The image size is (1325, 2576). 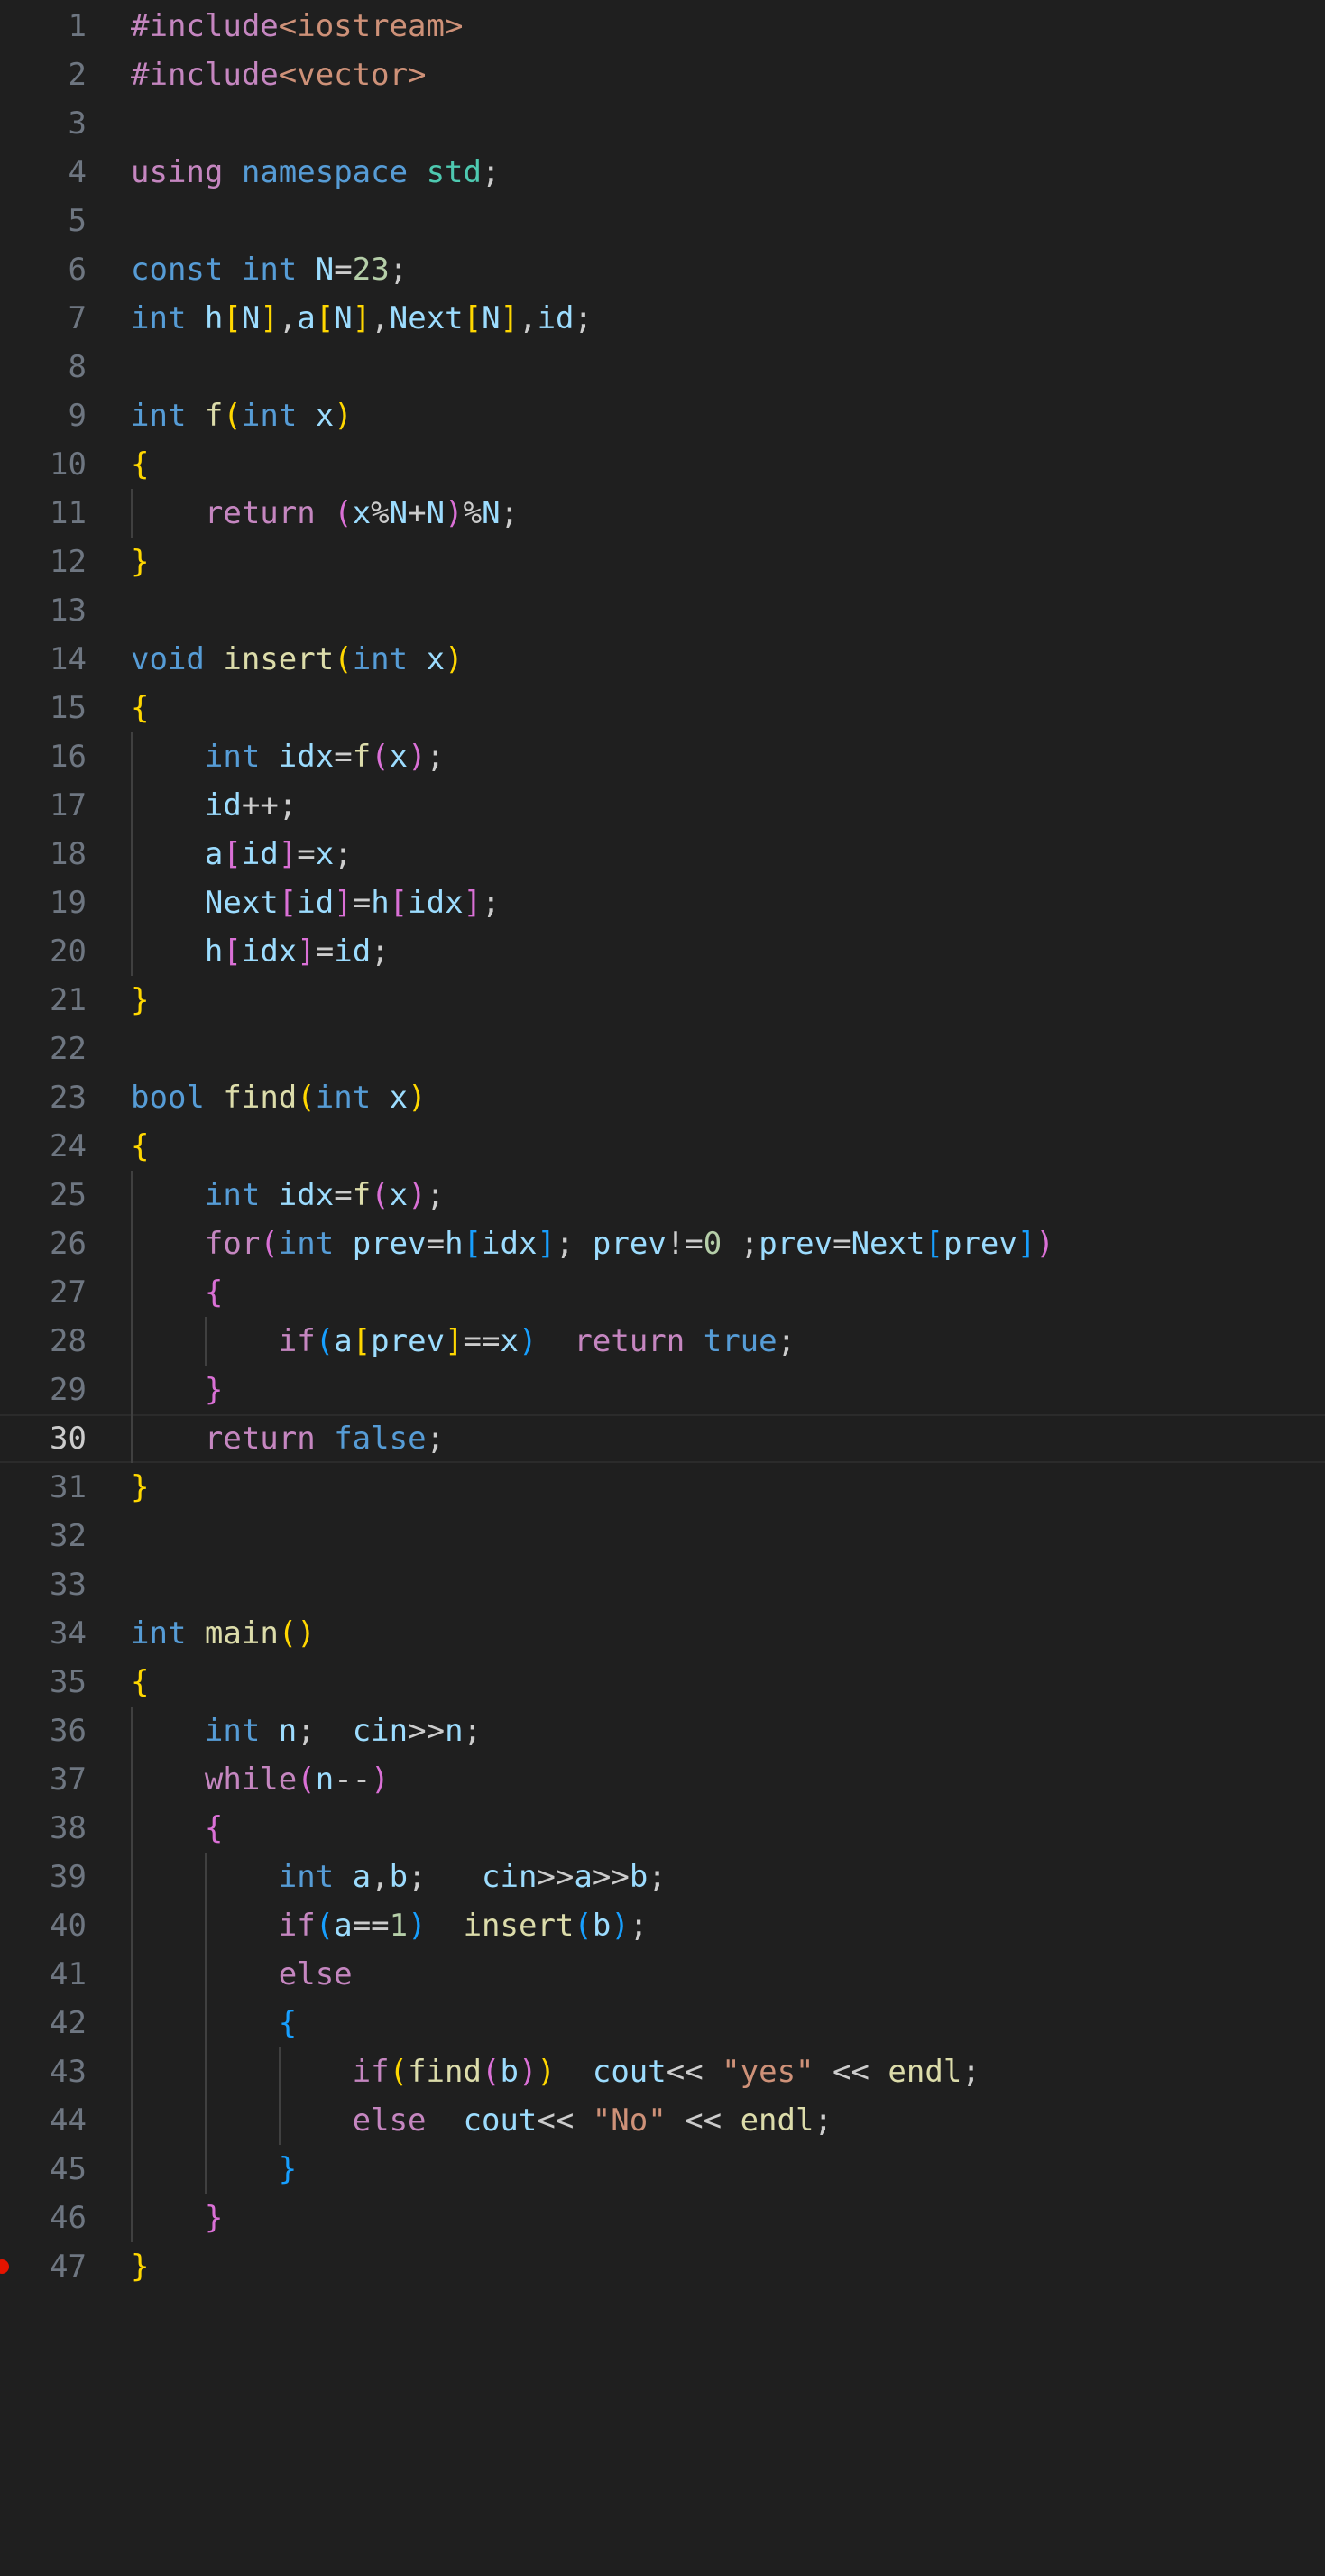 I want to click on code-line: 43 if(find(b)) cout<< "yes" << endl;, so click(x=663, y=2071).